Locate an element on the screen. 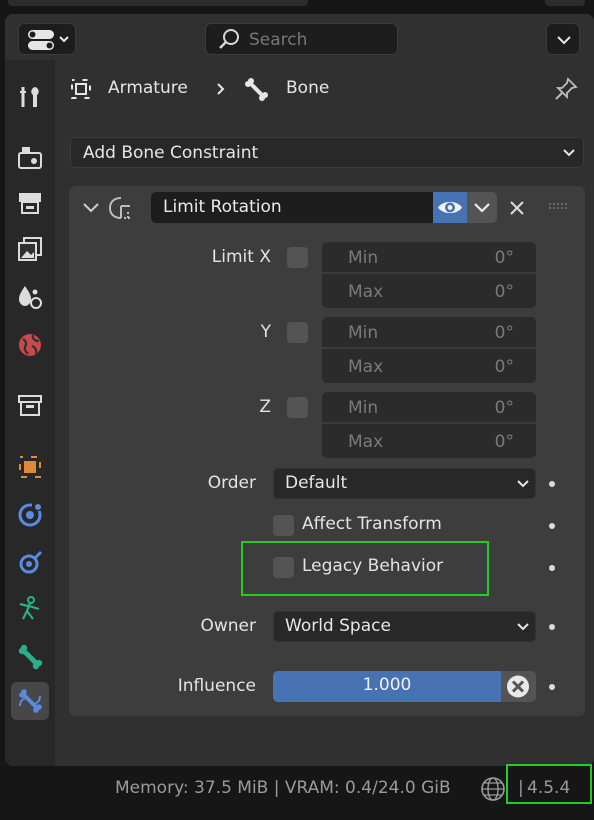  panel-header: Limit Rotation is located at coordinates (327, 208).